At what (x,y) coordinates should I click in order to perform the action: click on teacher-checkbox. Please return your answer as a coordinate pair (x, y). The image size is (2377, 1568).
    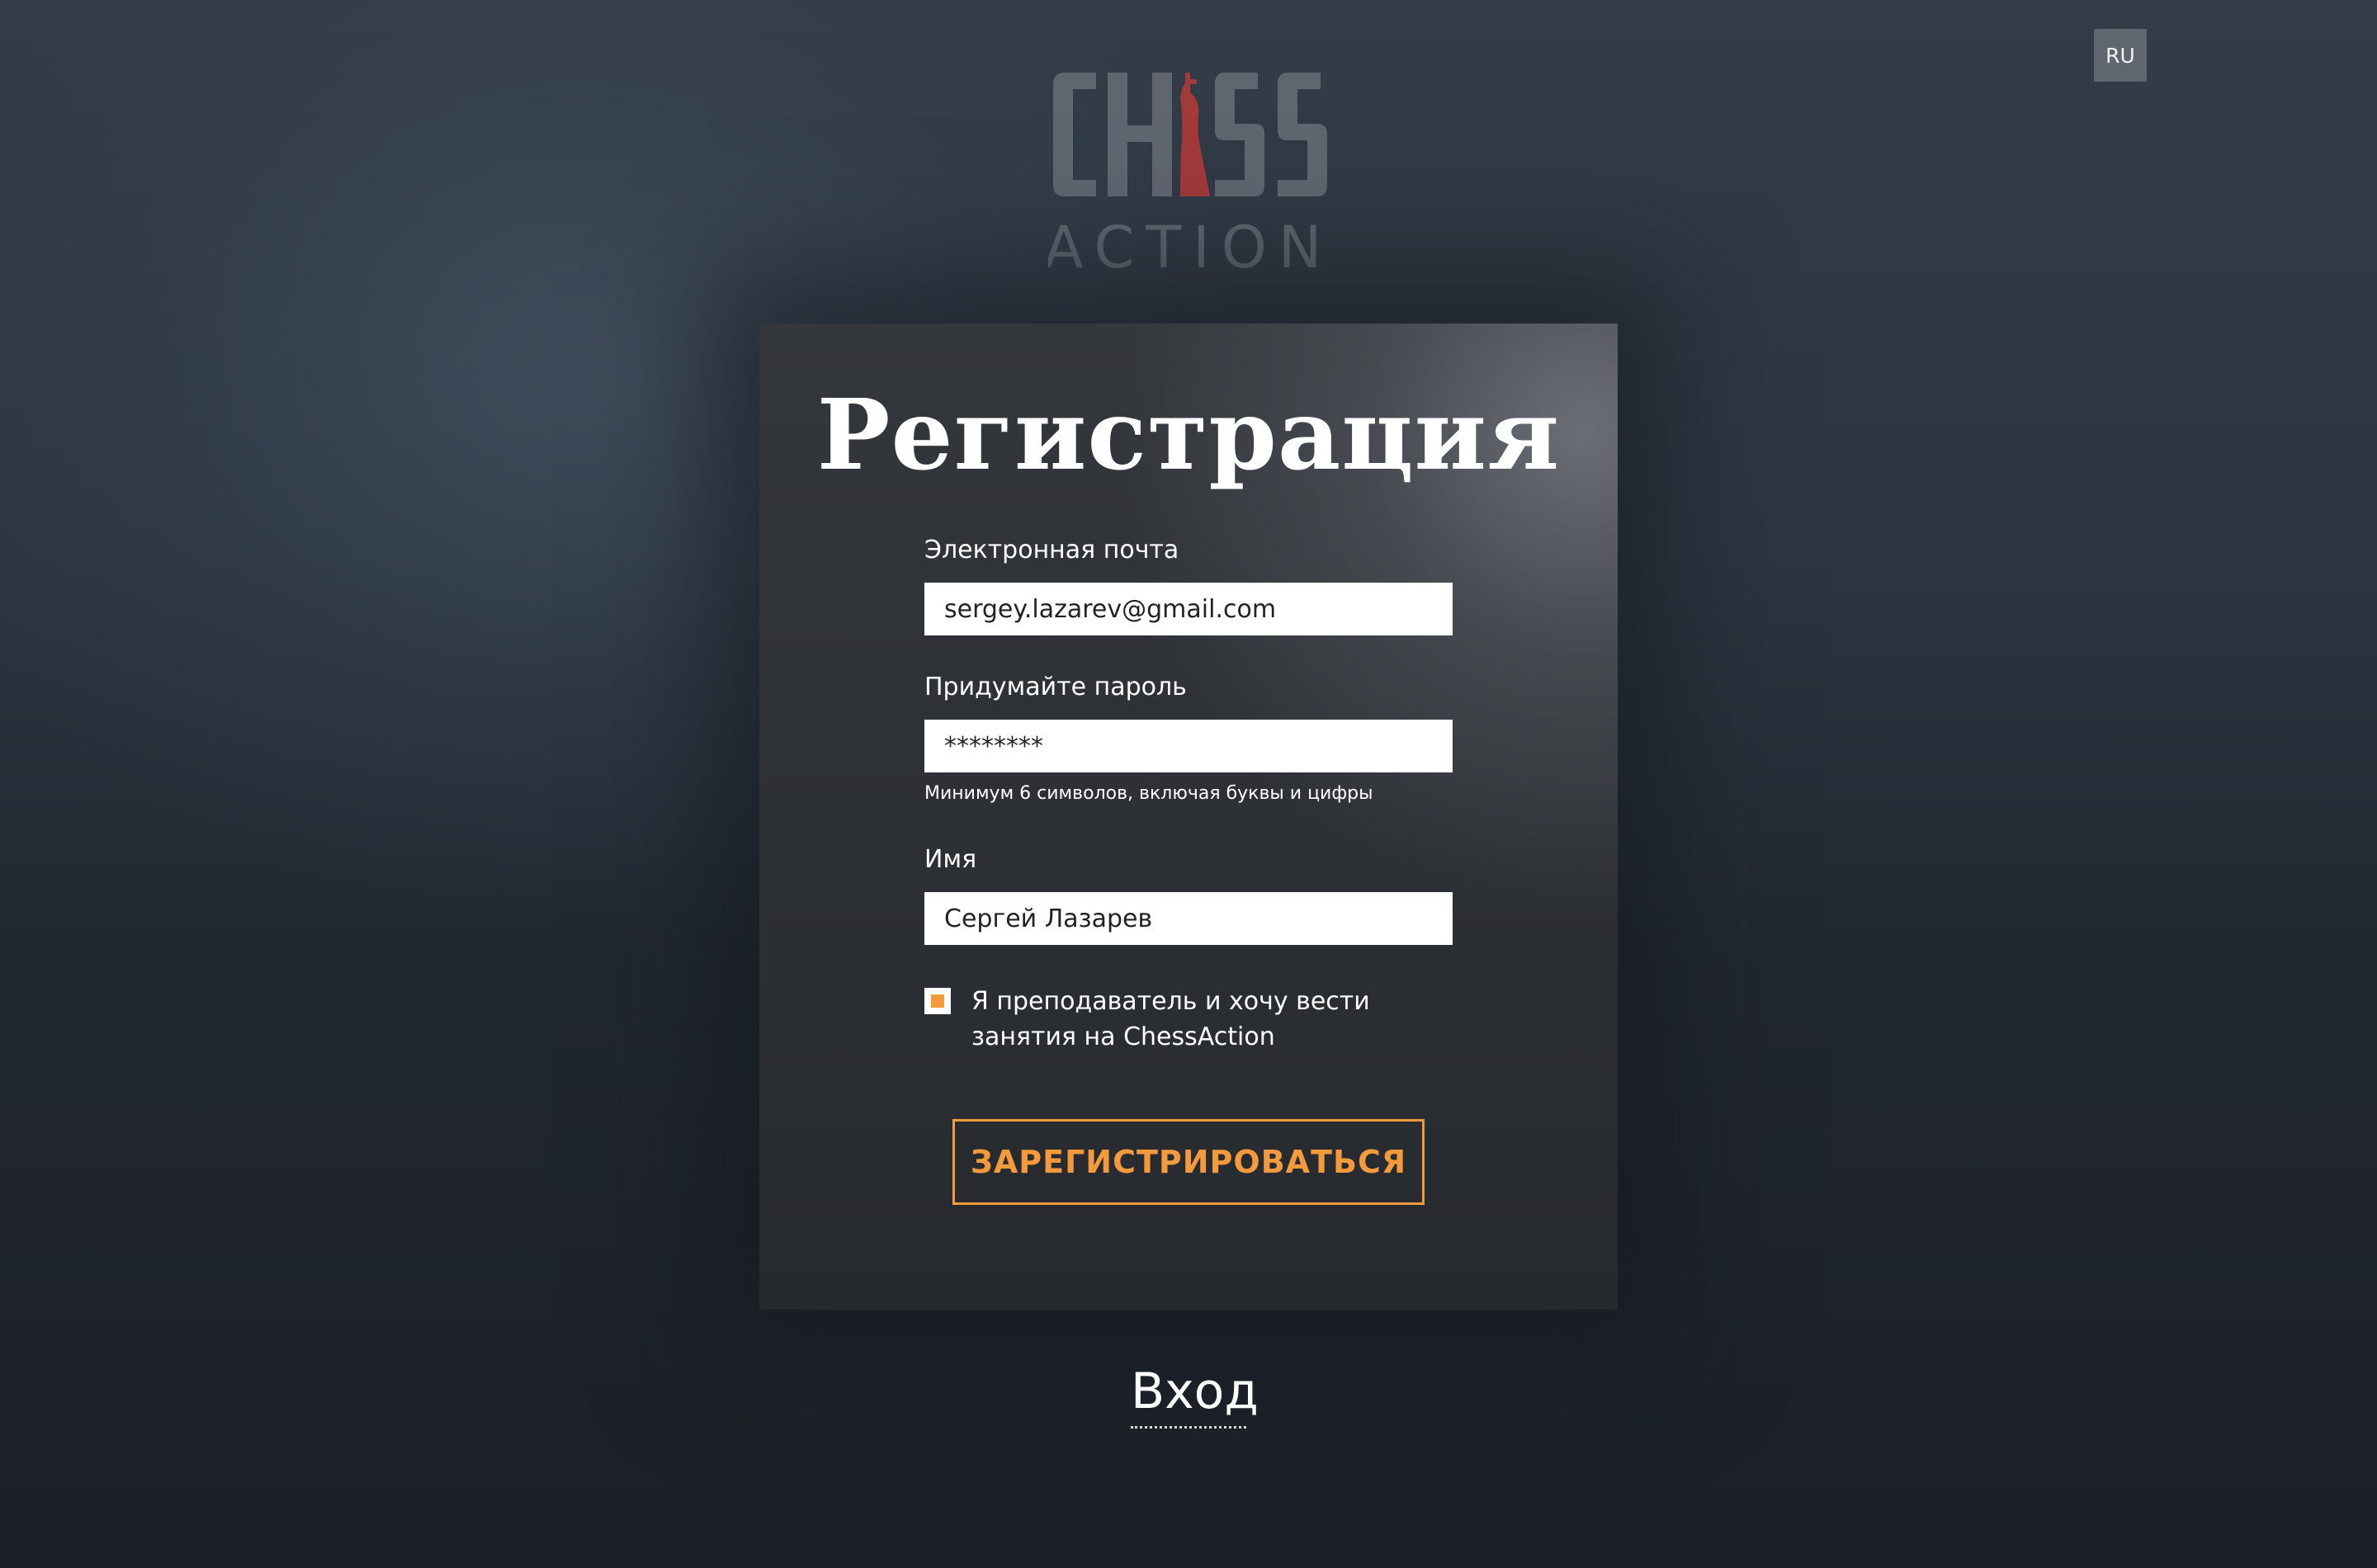
    Looking at the image, I should click on (937, 1001).